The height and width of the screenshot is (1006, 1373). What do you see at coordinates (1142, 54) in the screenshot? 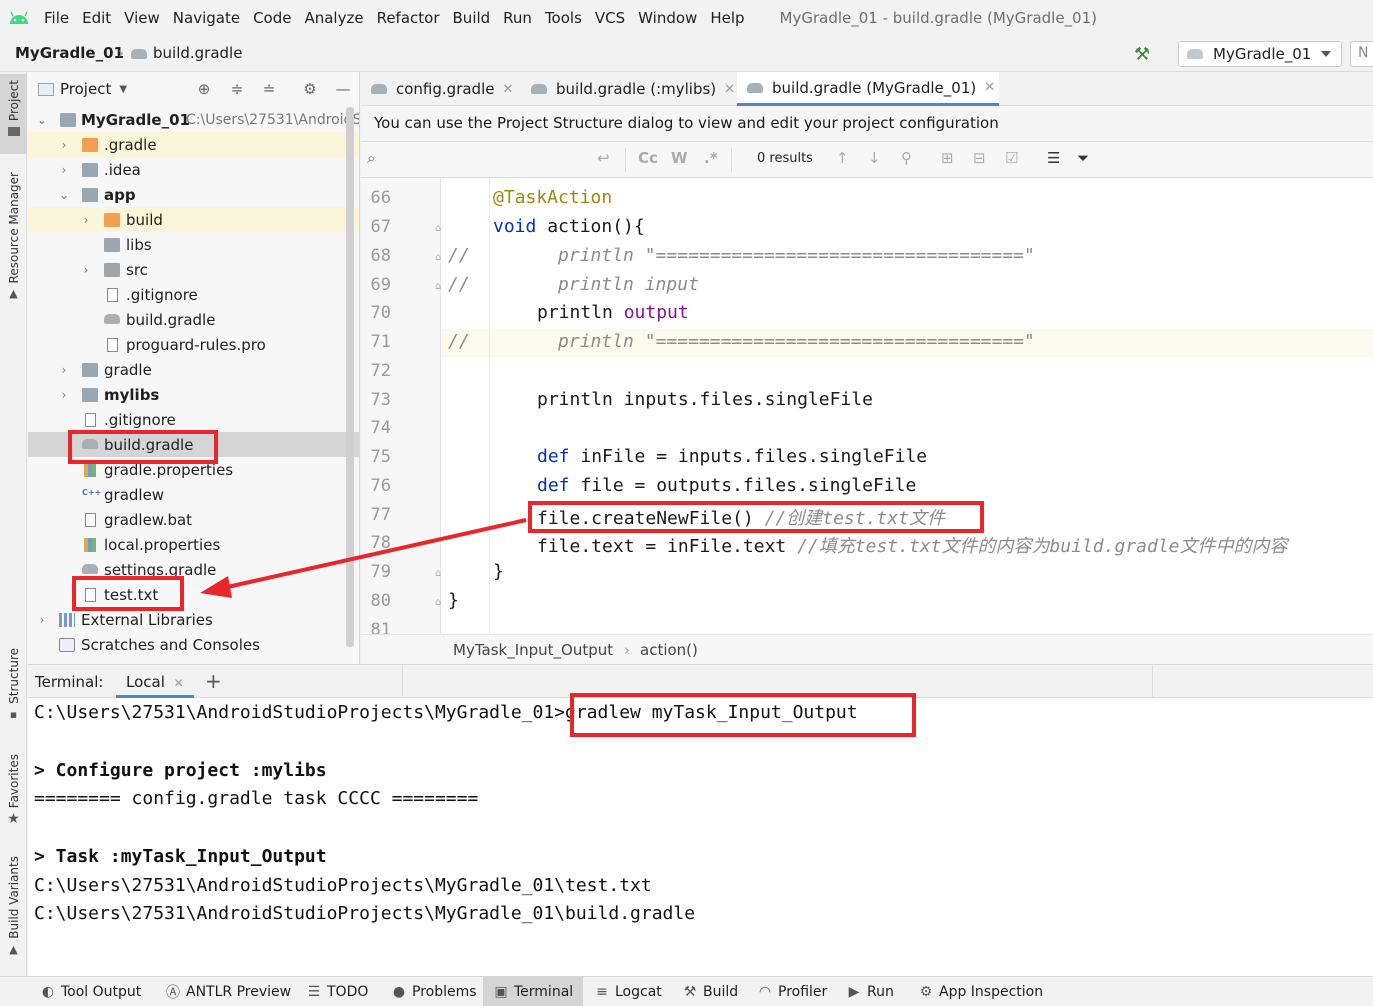
I see `hammer-build-icon: ⚒` at bounding box center [1142, 54].